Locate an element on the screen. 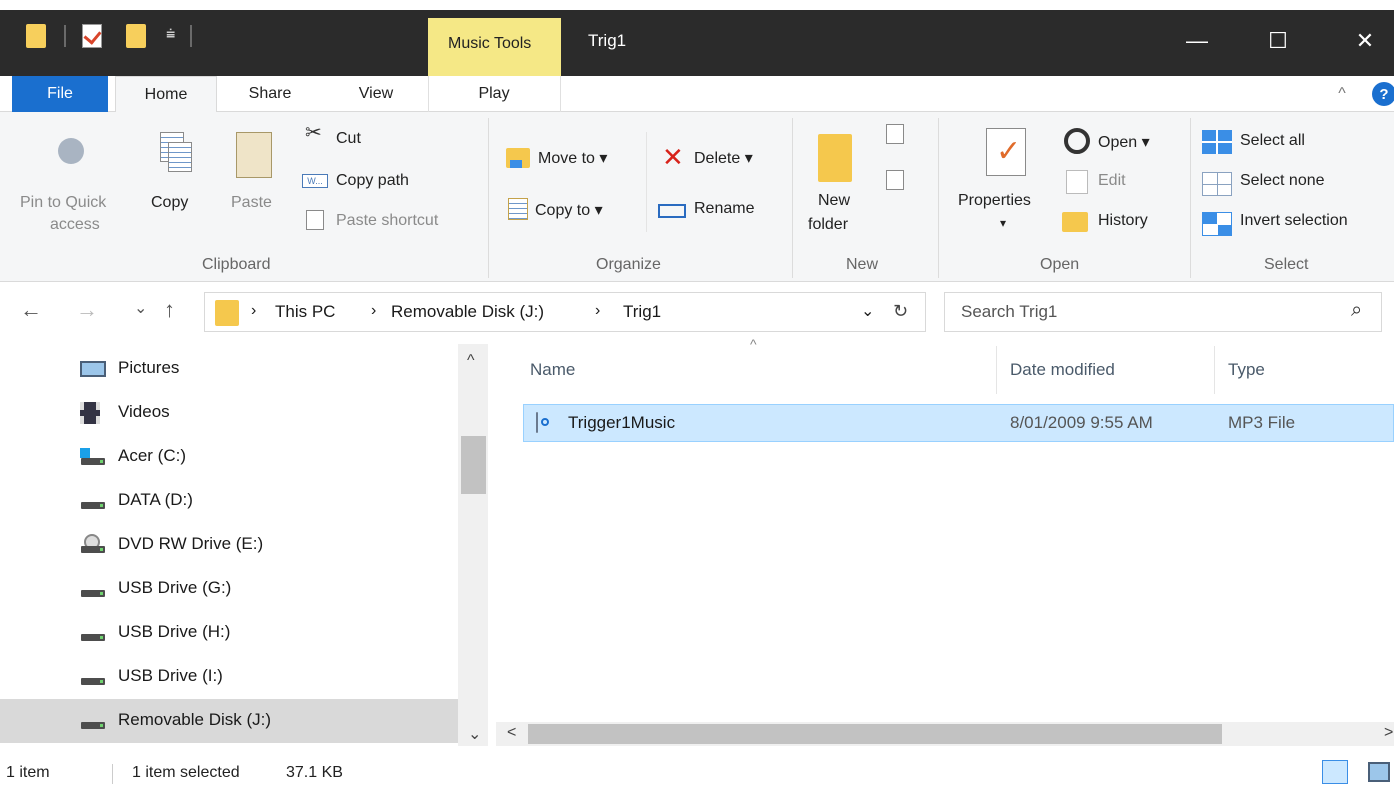 This screenshot has width=1394, height=789. edit-button: Edit is located at coordinates (1112, 181).